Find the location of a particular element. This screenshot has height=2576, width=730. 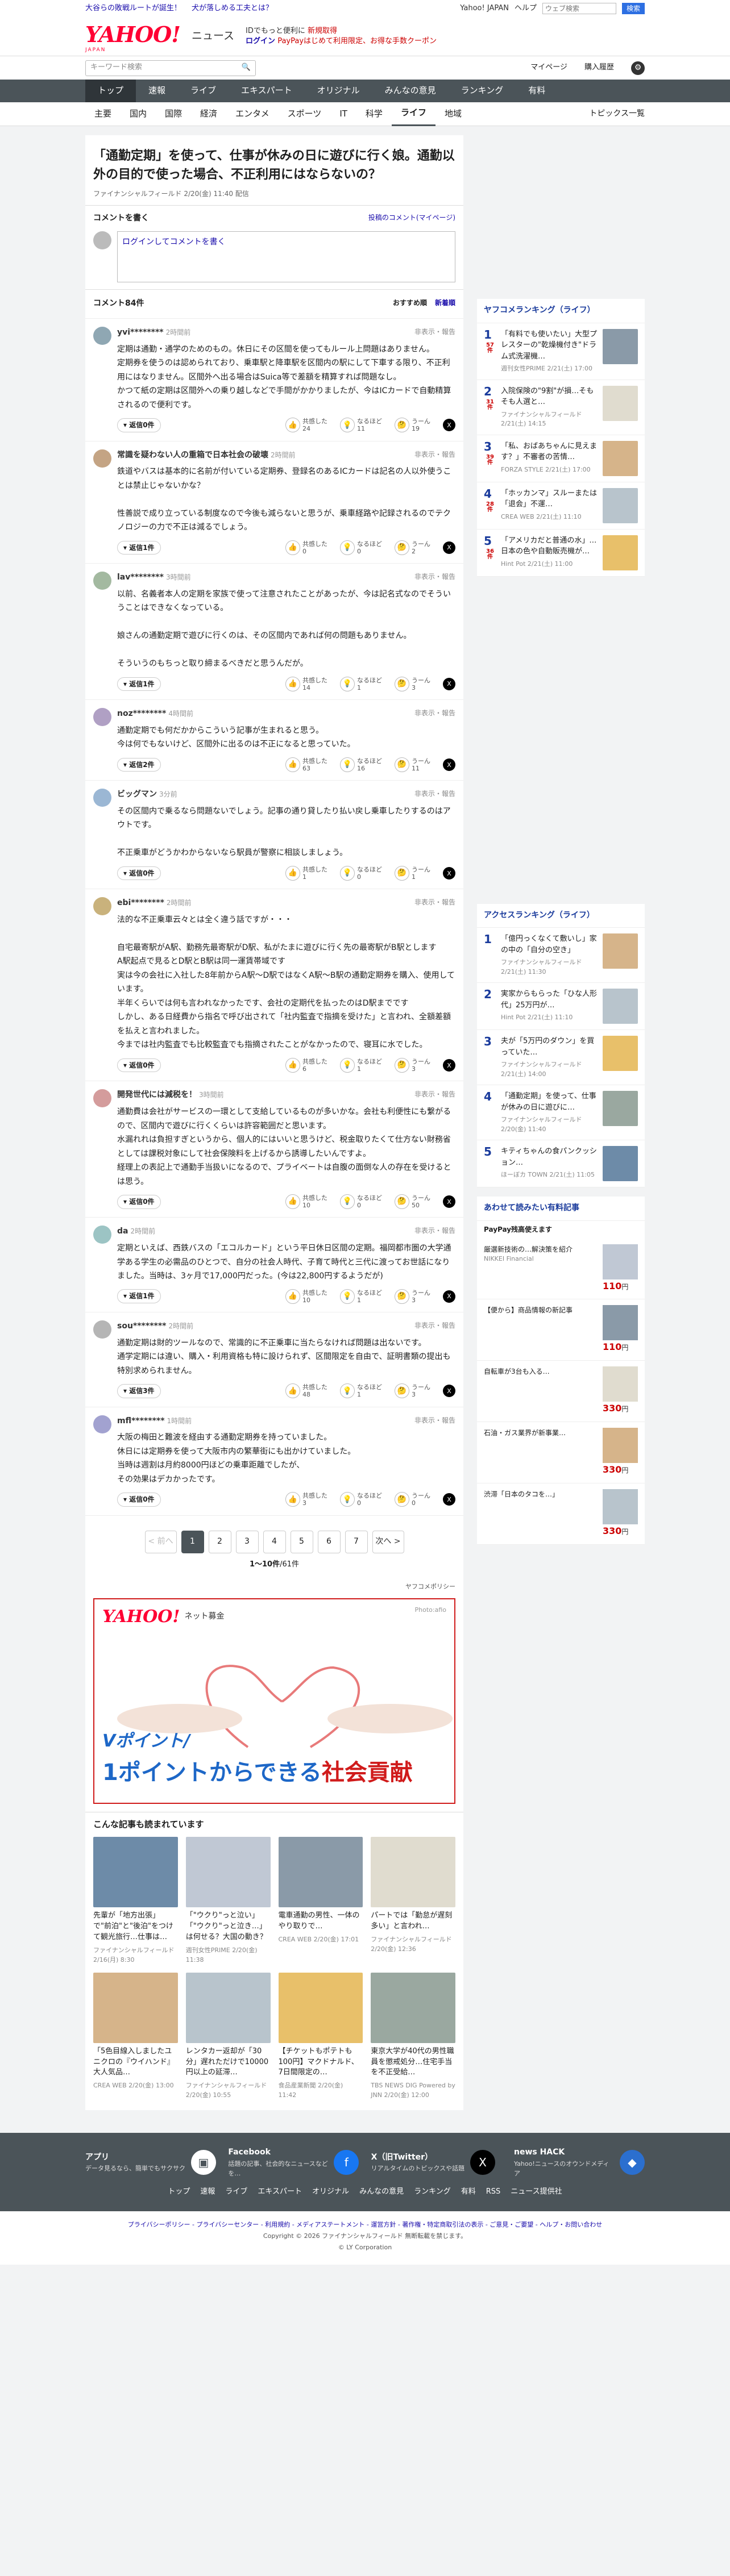

sort-new: 新着順 is located at coordinates (445, 304).